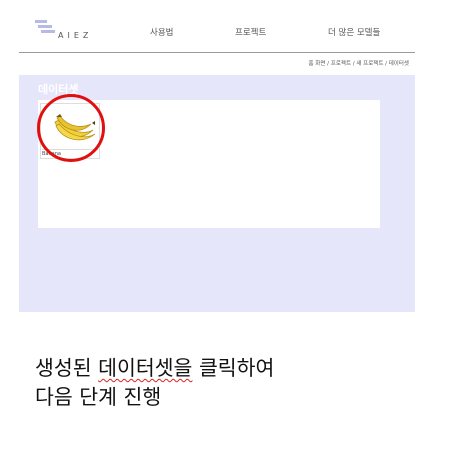  I want to click on logo: AIEZ, so click(65, 31).